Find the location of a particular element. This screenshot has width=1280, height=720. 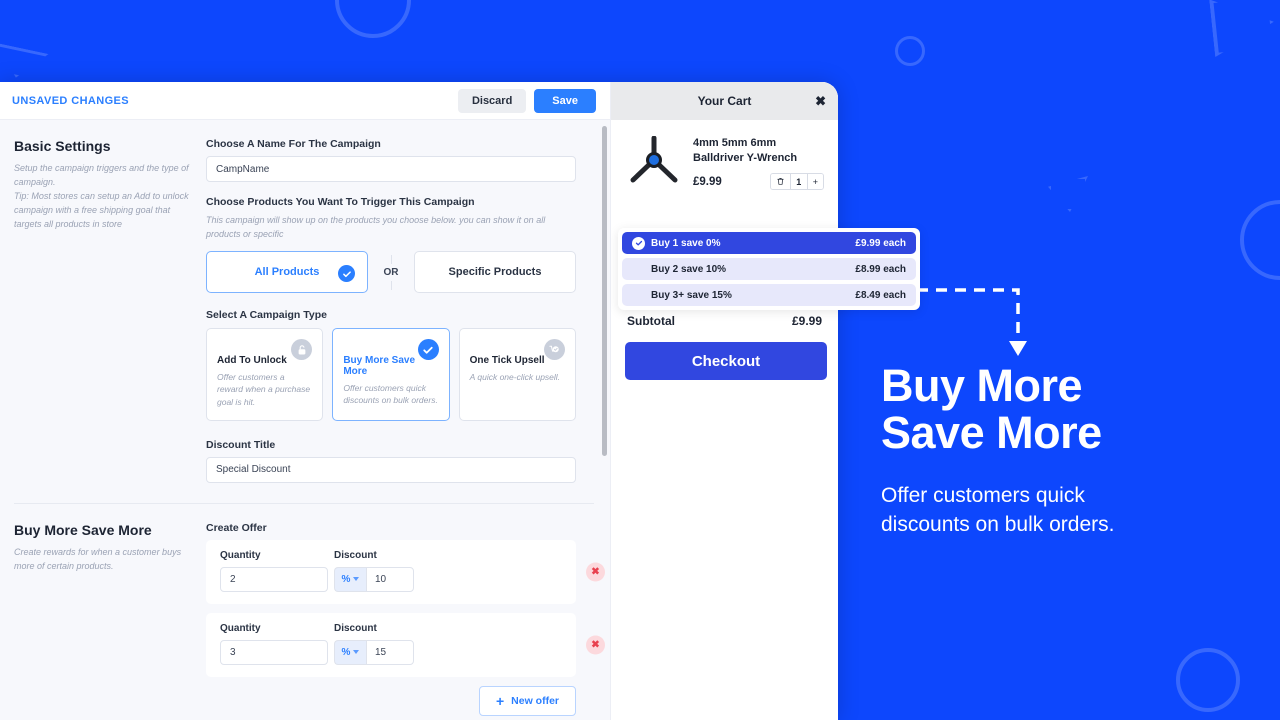

campaign-name-label: Choose A Name For The Campaign is located at coordinates (293, 144).